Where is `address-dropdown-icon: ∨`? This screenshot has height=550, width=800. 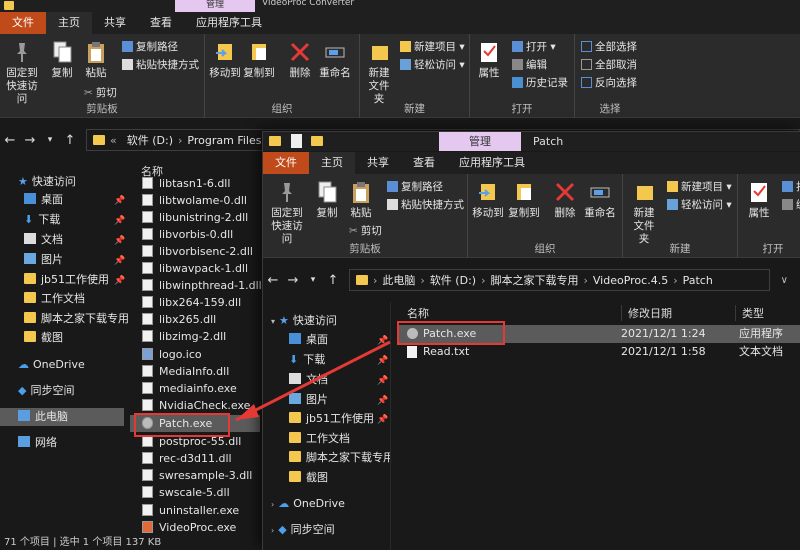
address-dropdown-icon: ∨ is located at coordinates (784, 280).